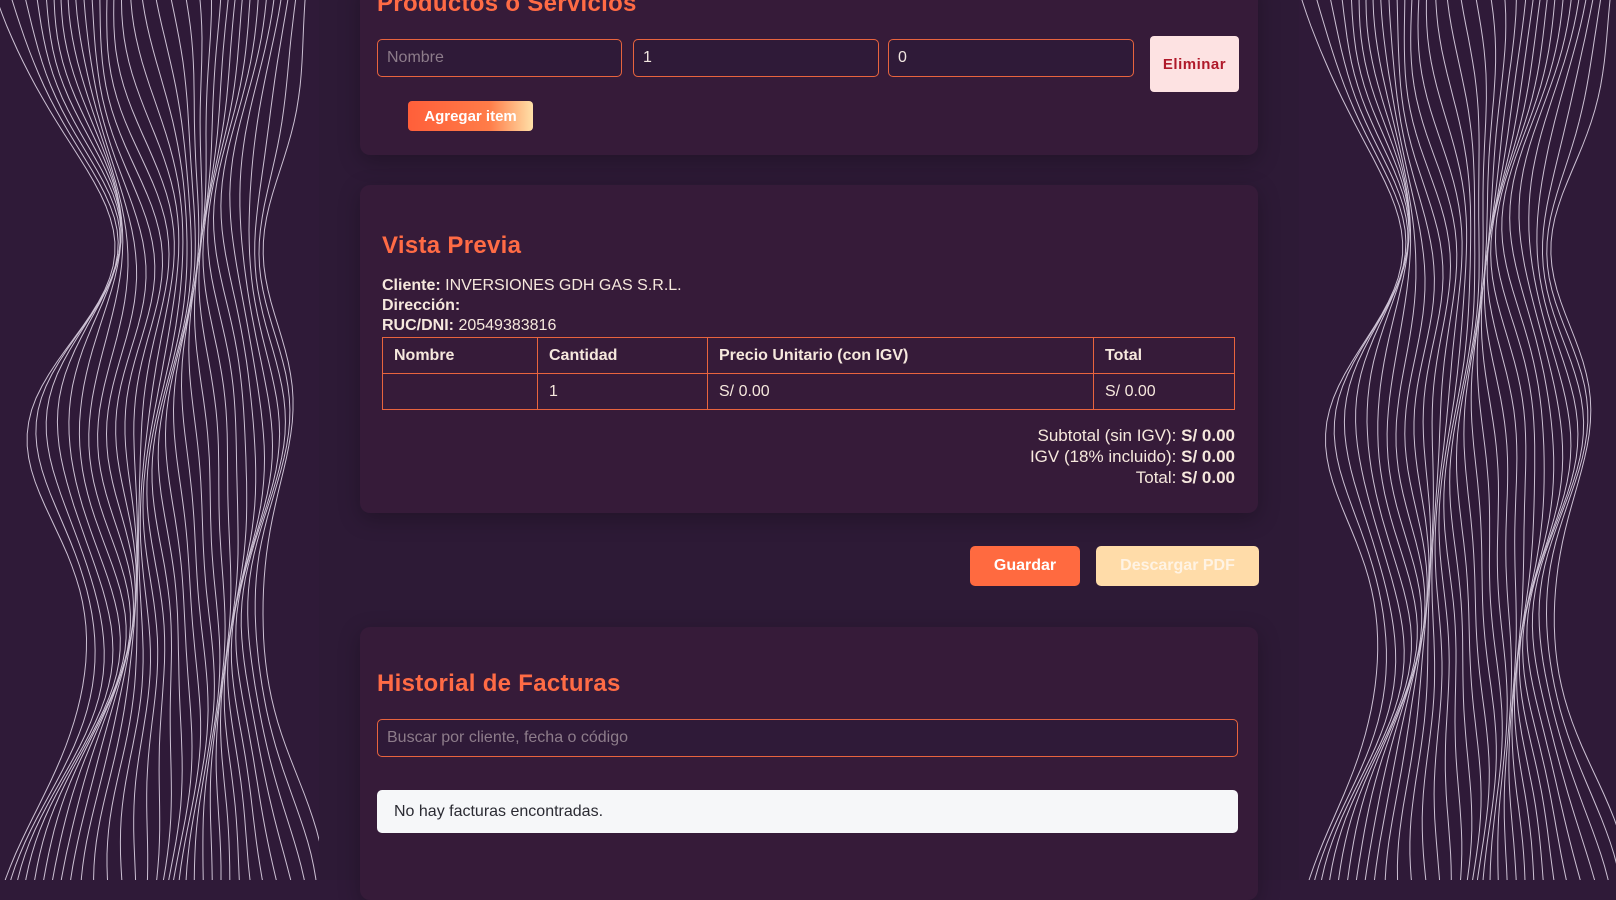 This screenshot has width=1616, height=900. Describe the element at coordinates (499, 684) in the screenshot. I see `history-title: Historial de Facturas` at that location.